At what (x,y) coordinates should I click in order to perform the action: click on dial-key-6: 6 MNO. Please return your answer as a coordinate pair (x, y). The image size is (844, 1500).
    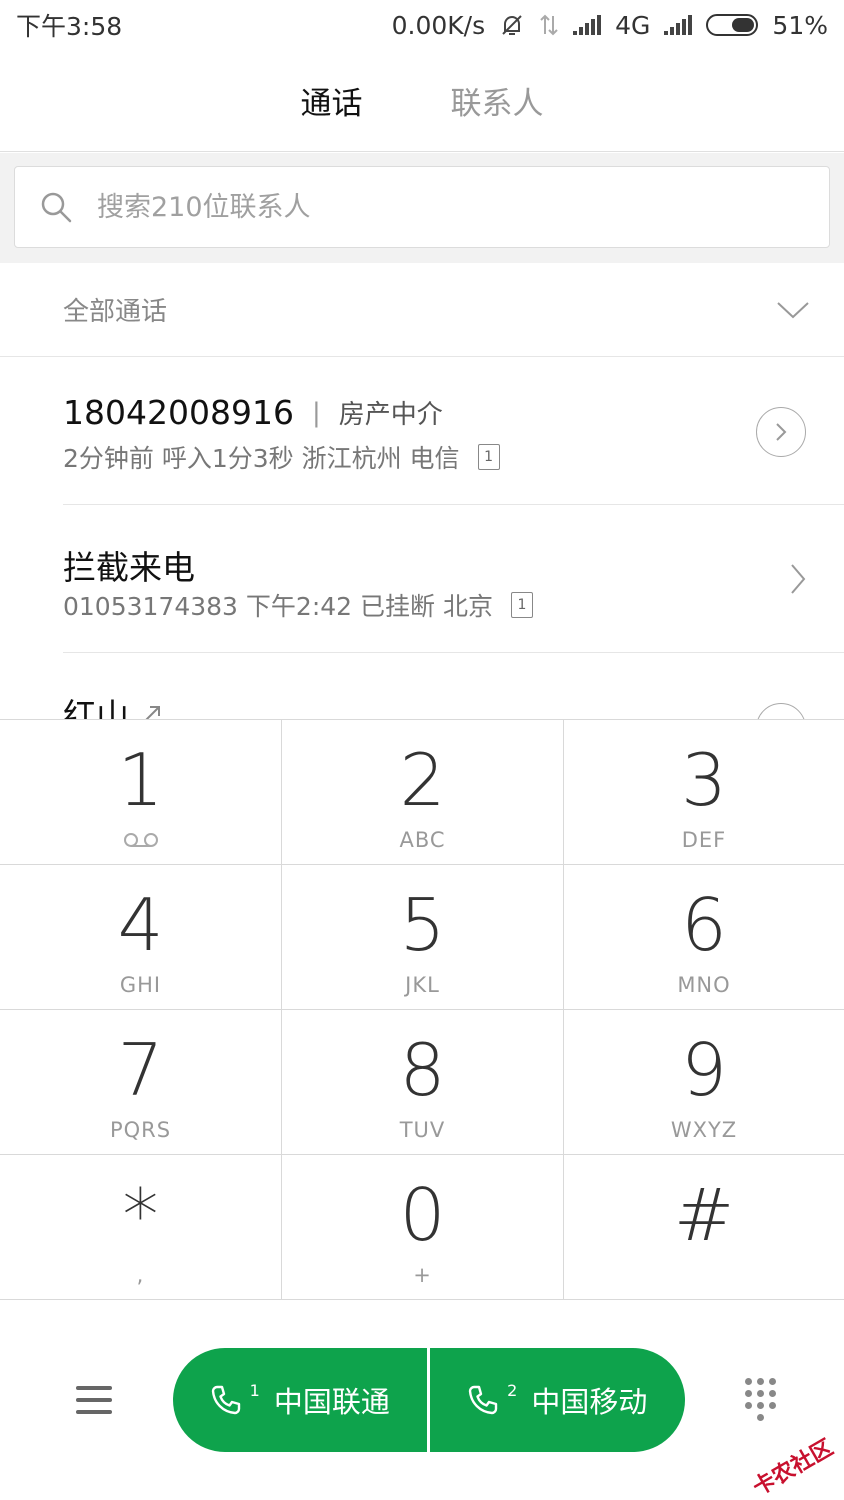
    Looking at the image, I should click on (704, 937).